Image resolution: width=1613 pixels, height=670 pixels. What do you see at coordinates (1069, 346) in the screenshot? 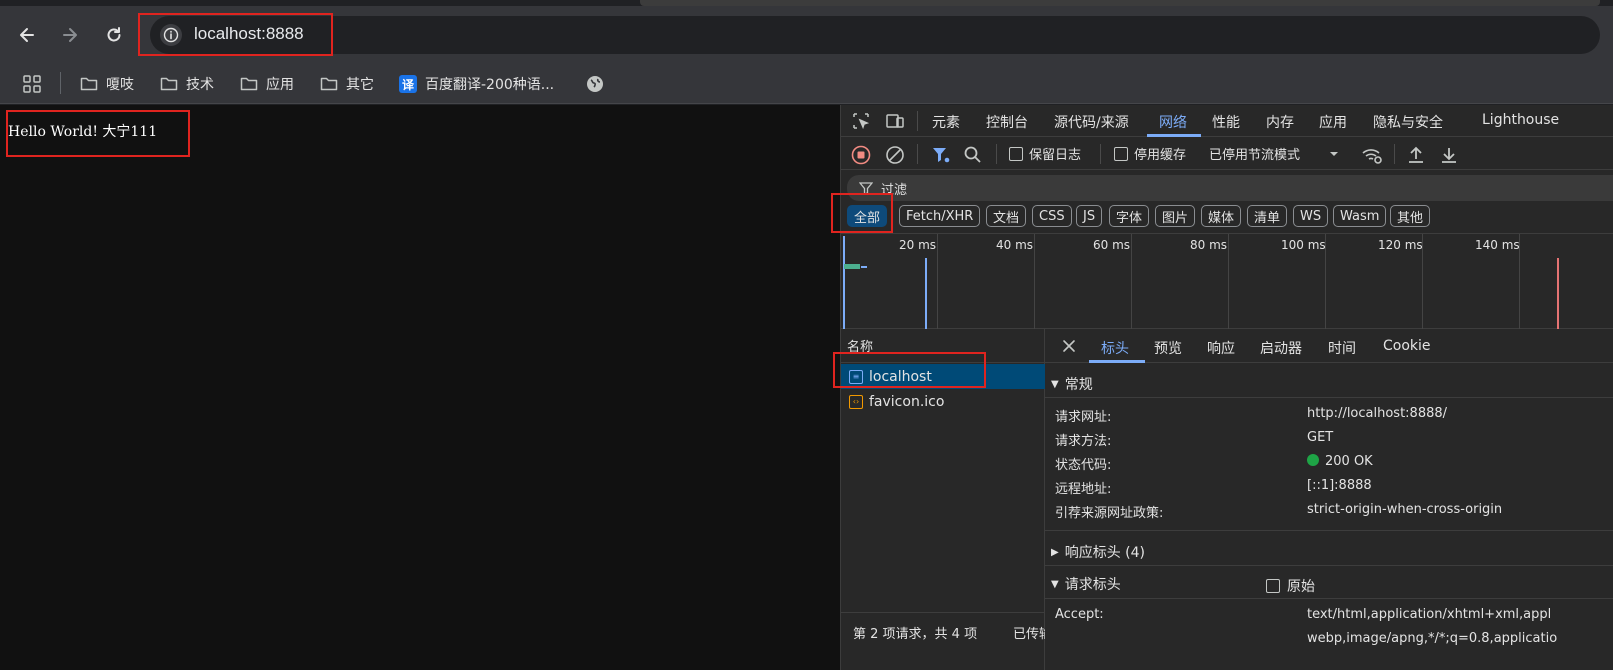
I see `close-icon` at bounding box center [1069, 346].